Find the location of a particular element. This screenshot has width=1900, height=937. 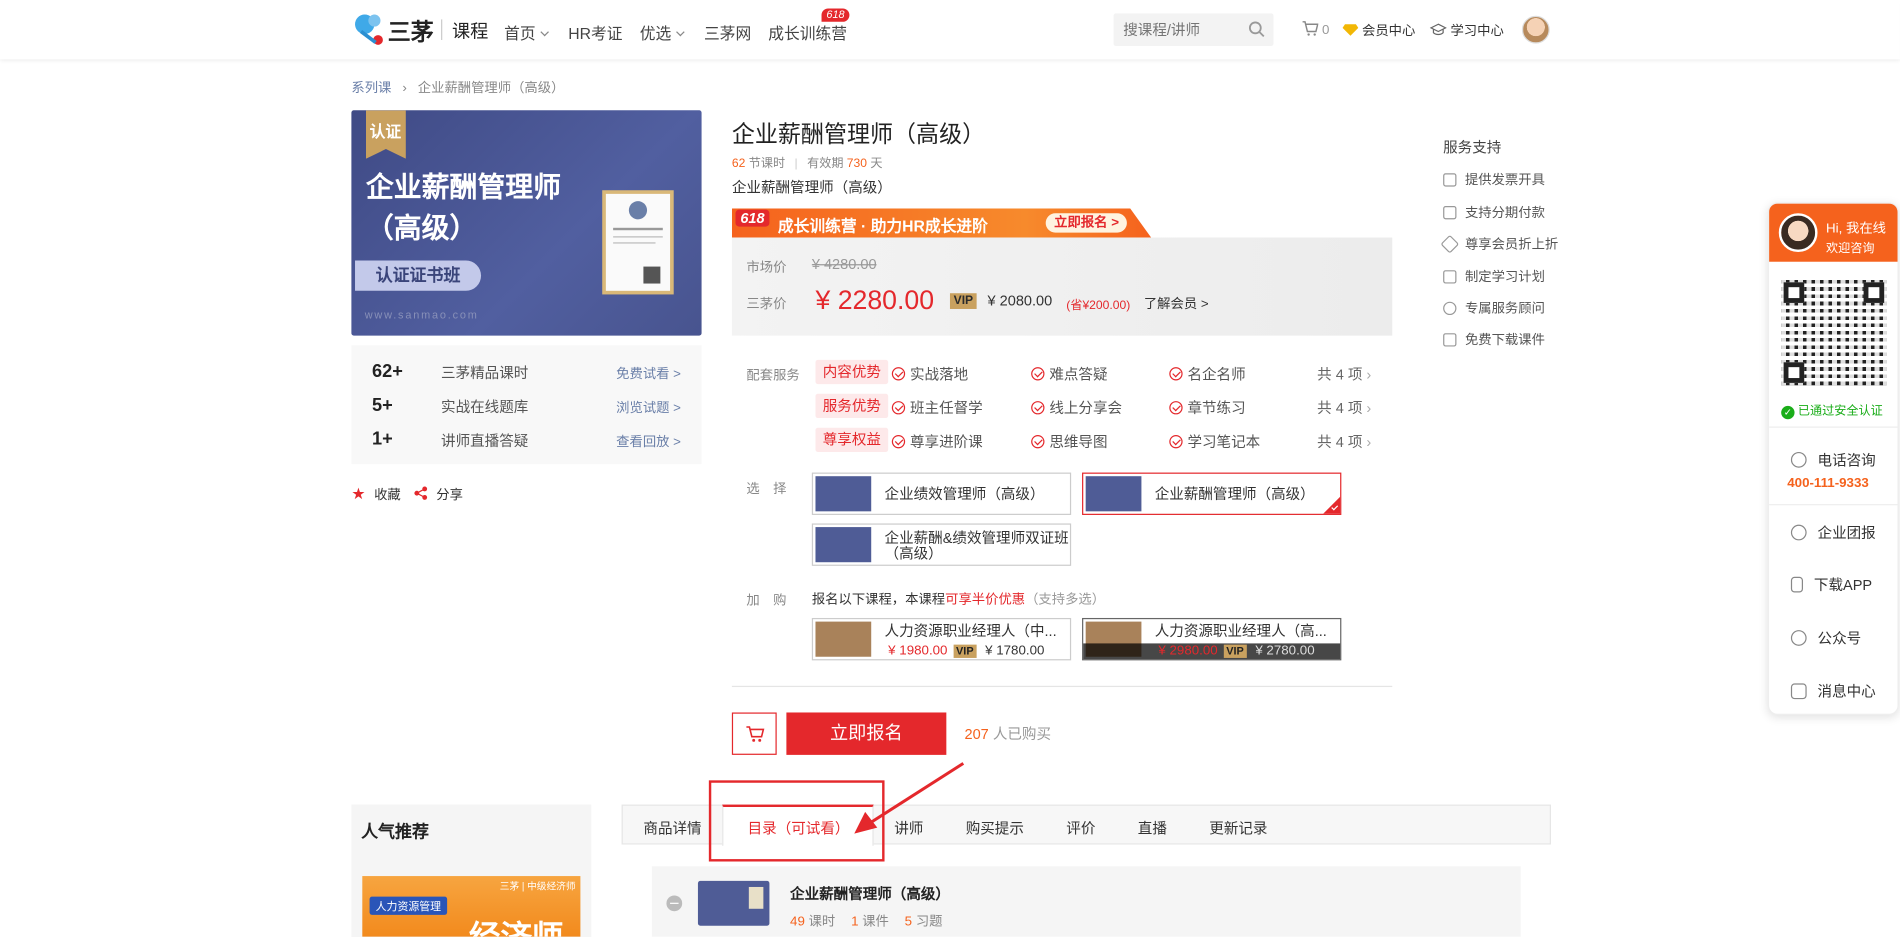

nav-sanmao-web: 三茅网 is located at coordinates (727, 32).